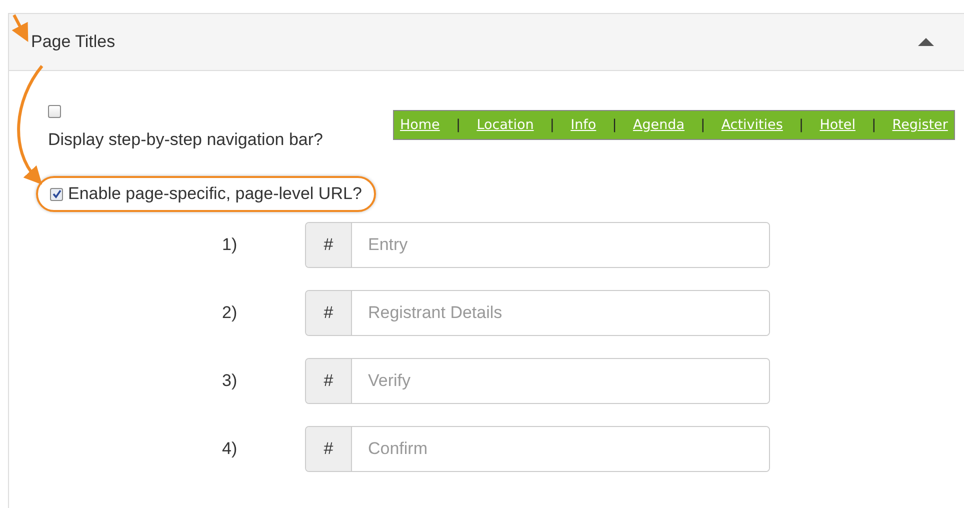  What do you see at coordinates (752, 125) in the screenshot?
I see `nav-link: Activities` at bounding box center [752, 125].